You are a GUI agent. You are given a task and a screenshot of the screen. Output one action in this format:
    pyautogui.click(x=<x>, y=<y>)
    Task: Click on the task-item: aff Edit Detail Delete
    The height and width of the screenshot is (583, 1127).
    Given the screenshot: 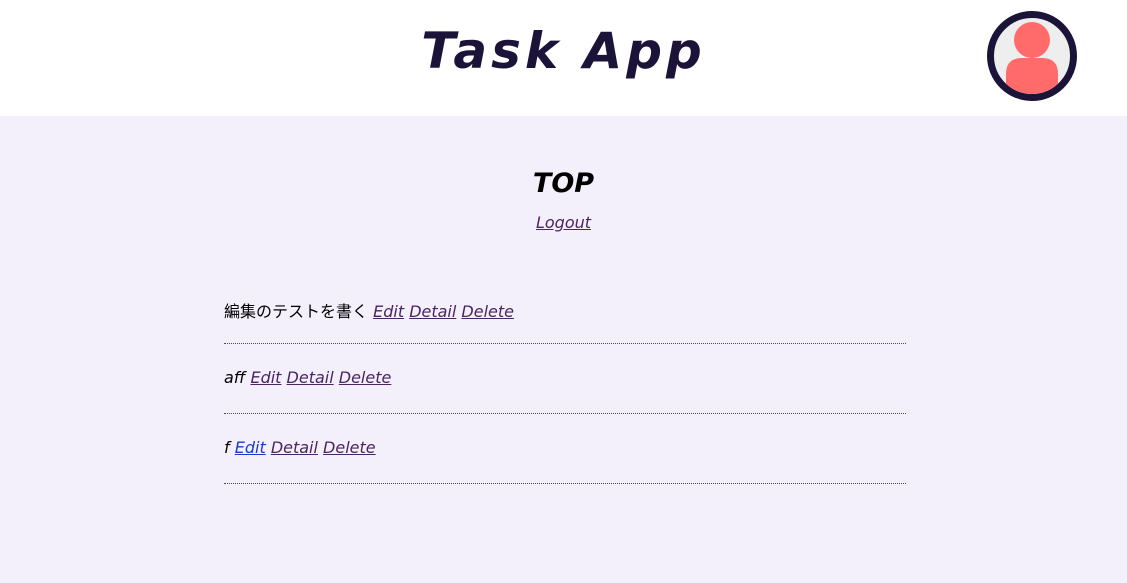 What is the action you would take?
    pyautogui.click(x=565, y=379)
    